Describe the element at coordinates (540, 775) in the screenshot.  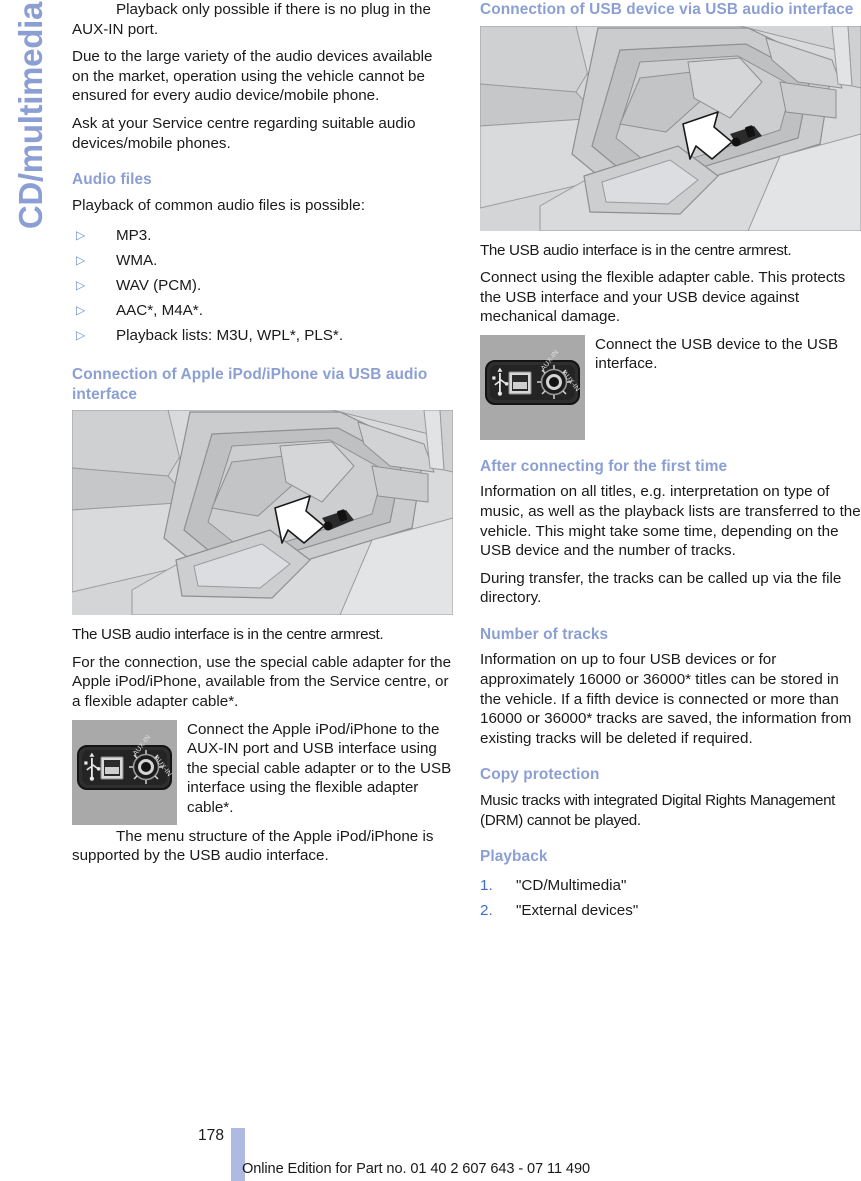
I see `heading-copy-protection: Copy protection` at that location.